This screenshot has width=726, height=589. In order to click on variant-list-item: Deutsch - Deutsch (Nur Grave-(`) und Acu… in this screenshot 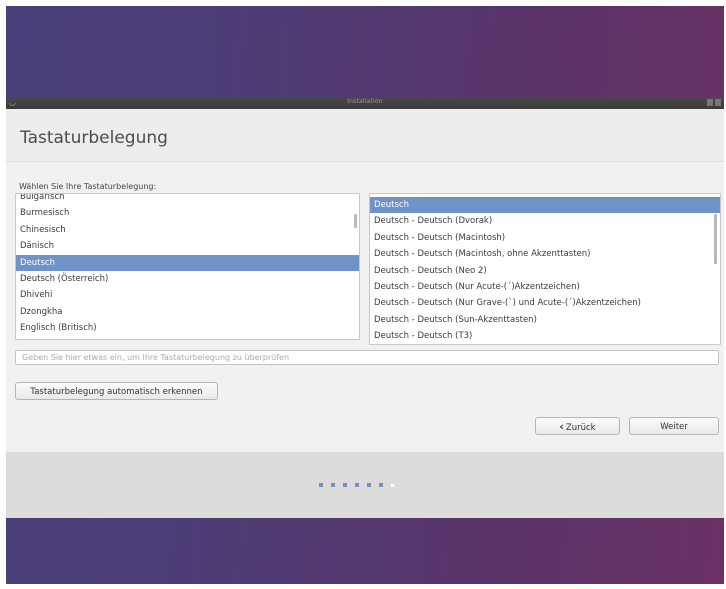, I will do `click(545, 303)`.